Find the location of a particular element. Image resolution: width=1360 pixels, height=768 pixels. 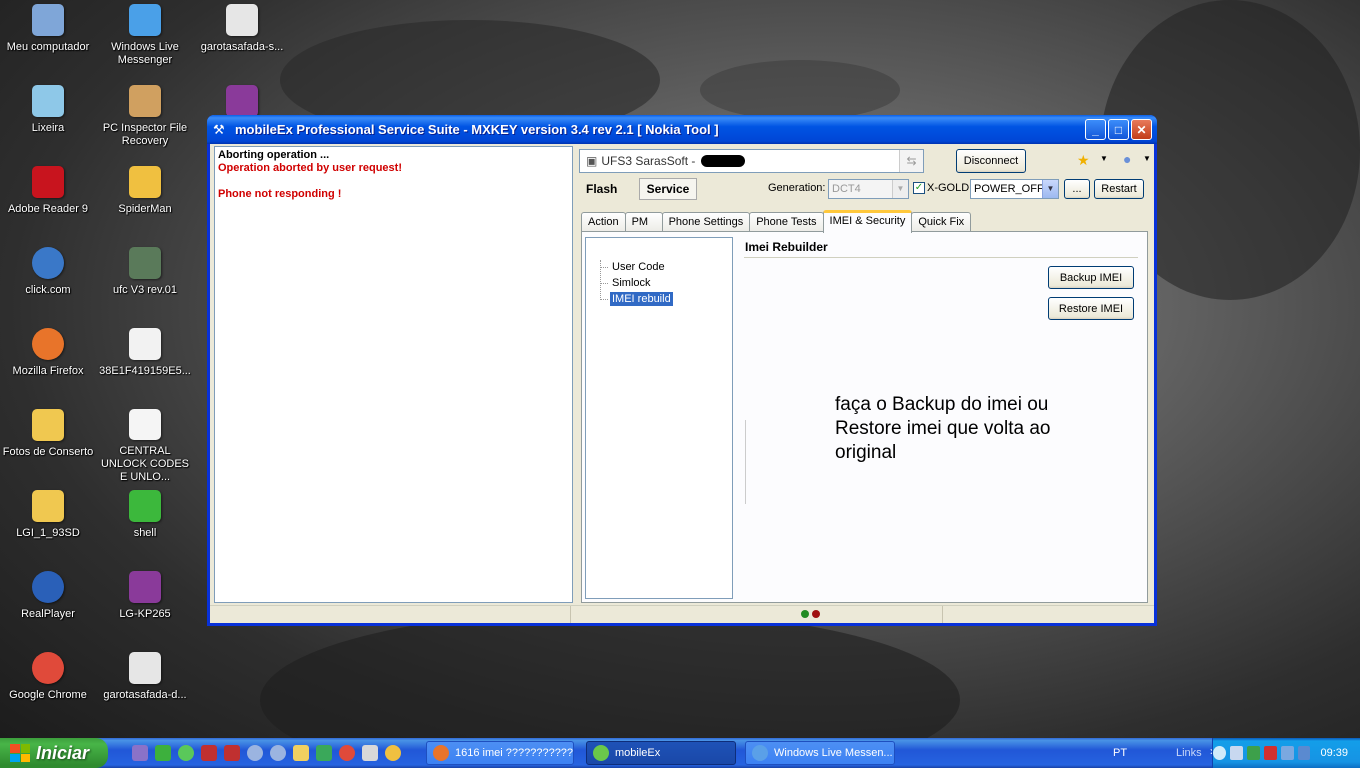

desktop-icon-label: click.com is located at coordinates (48, 290).